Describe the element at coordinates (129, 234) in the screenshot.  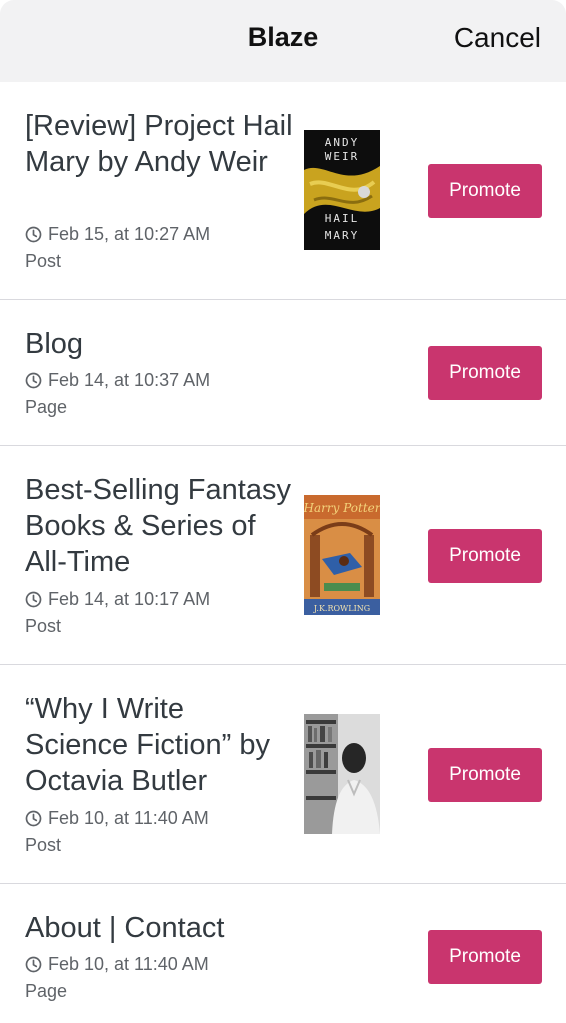
I see `post-date-text: Feb 15, at 10:27 AM` at that location.